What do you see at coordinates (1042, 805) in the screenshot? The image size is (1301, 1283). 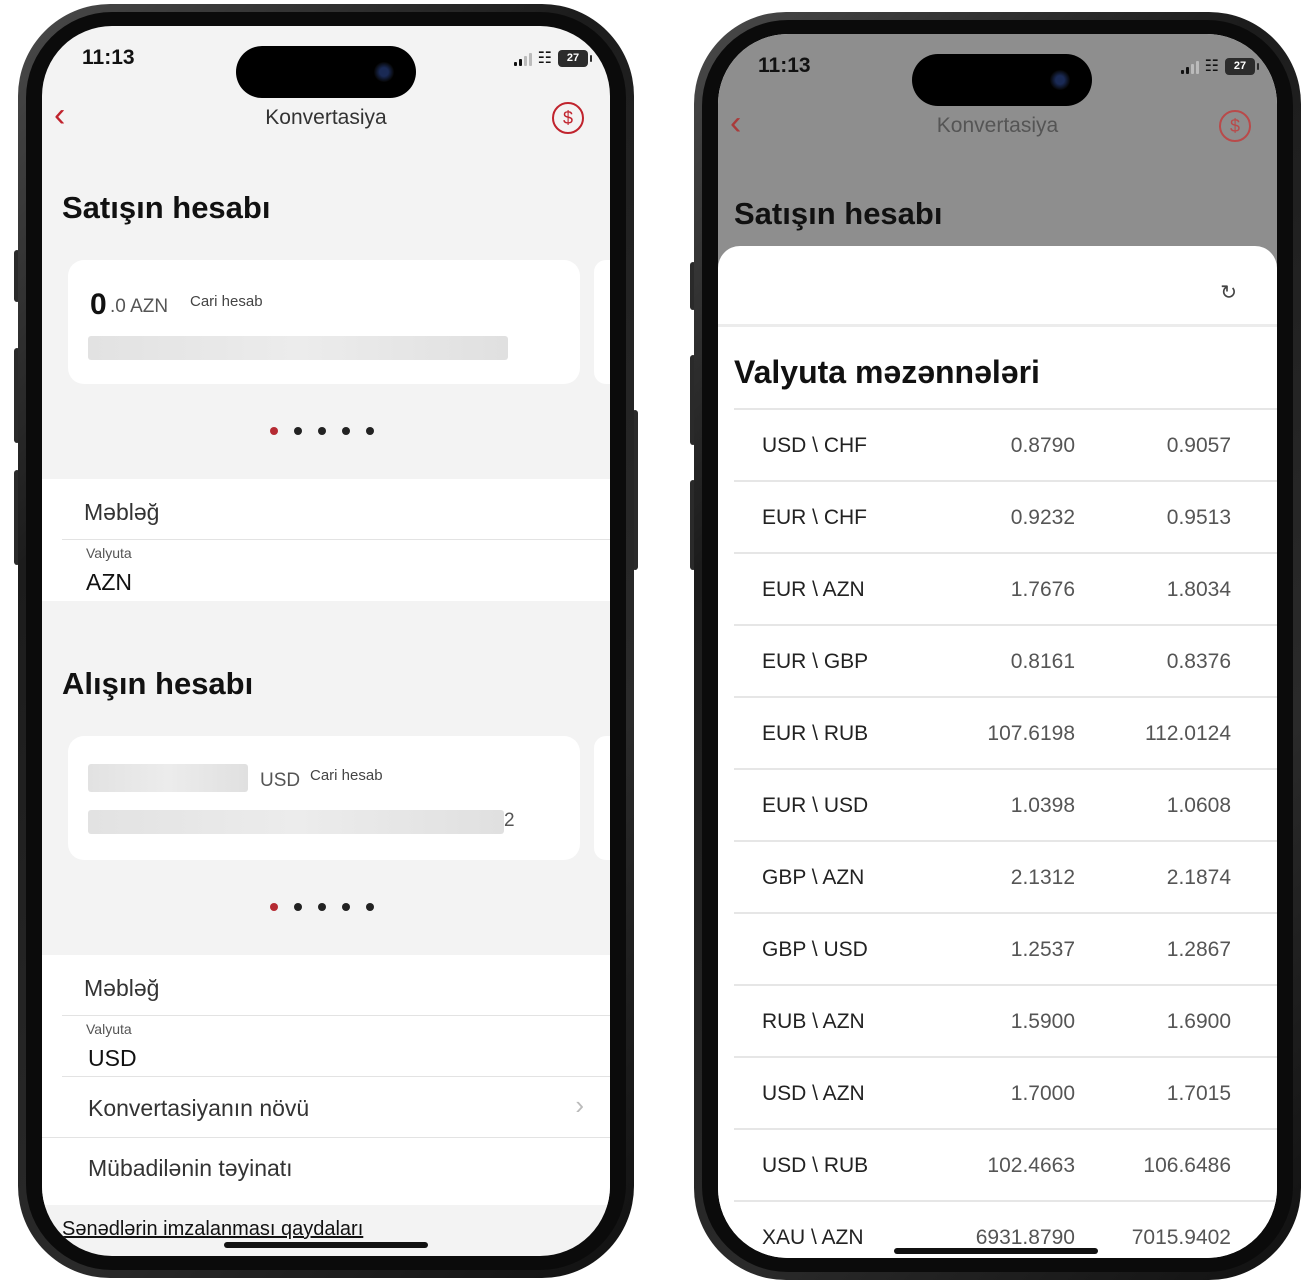 I see `buy-rate: 1.0398` at bounding box center [1042, 805].